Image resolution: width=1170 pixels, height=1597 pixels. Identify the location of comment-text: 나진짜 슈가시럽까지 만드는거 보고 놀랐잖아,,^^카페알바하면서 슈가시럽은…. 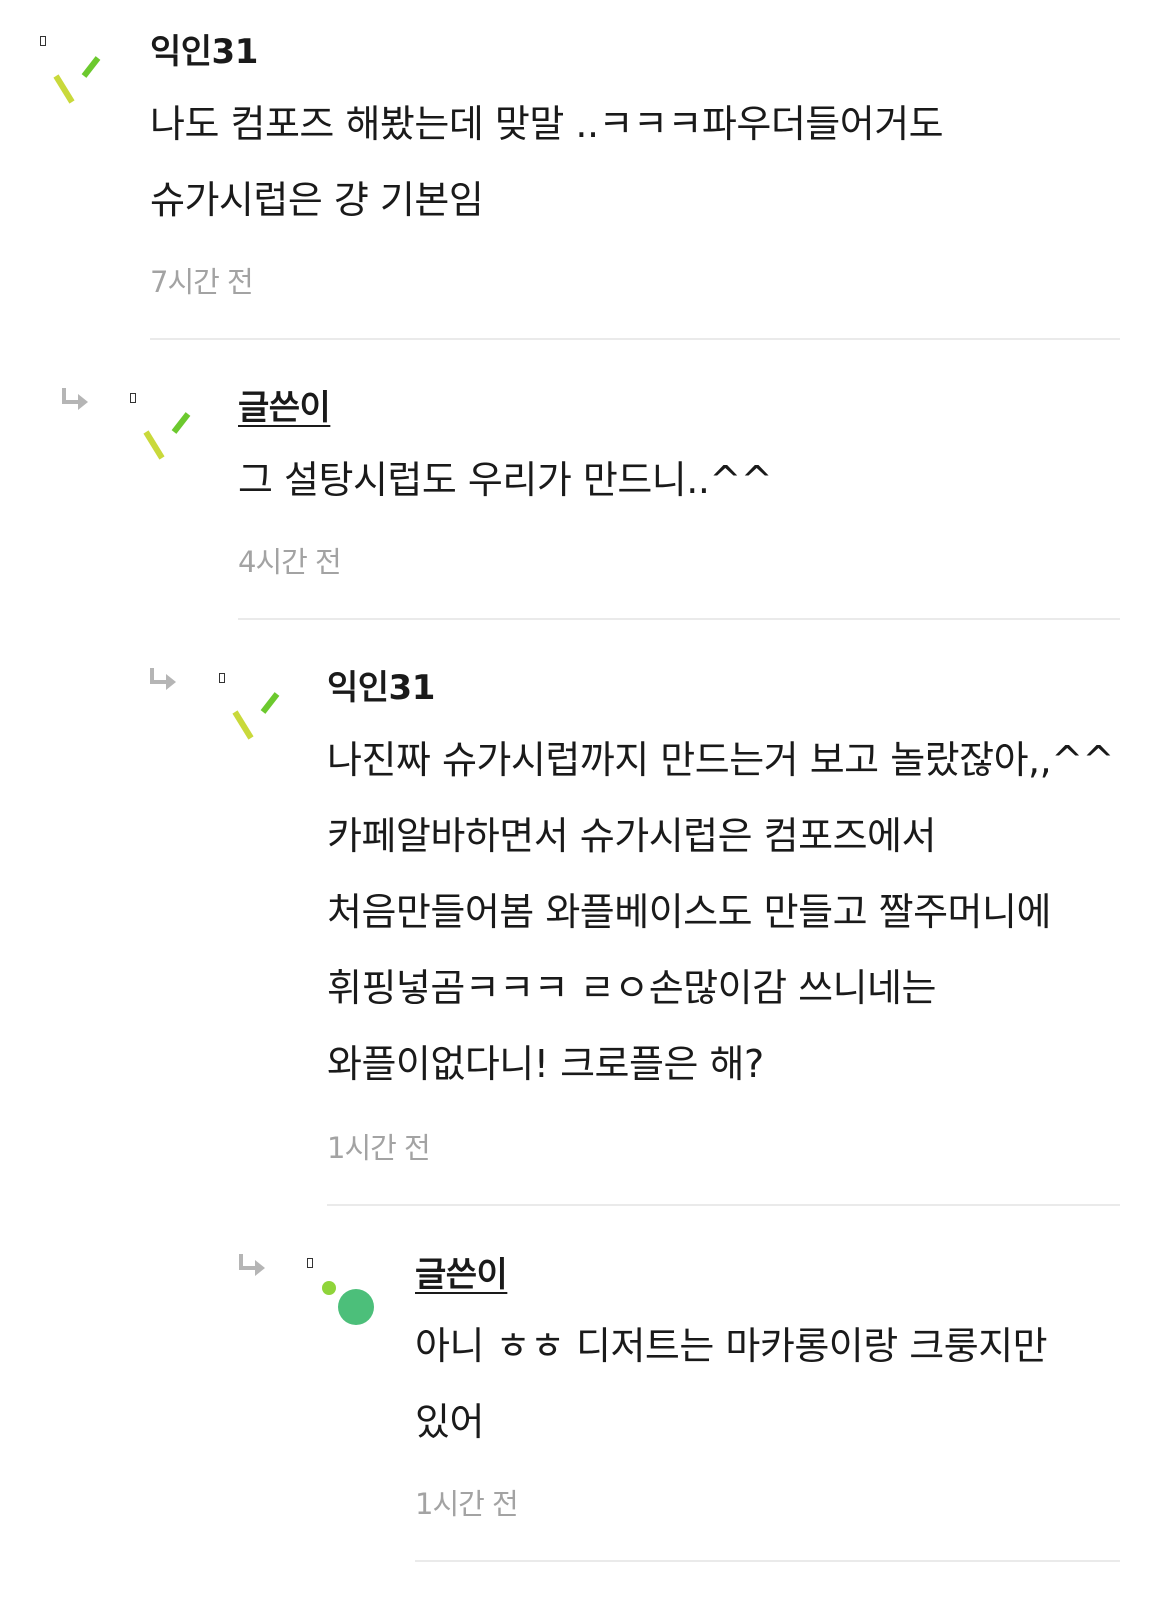
(720, 912).